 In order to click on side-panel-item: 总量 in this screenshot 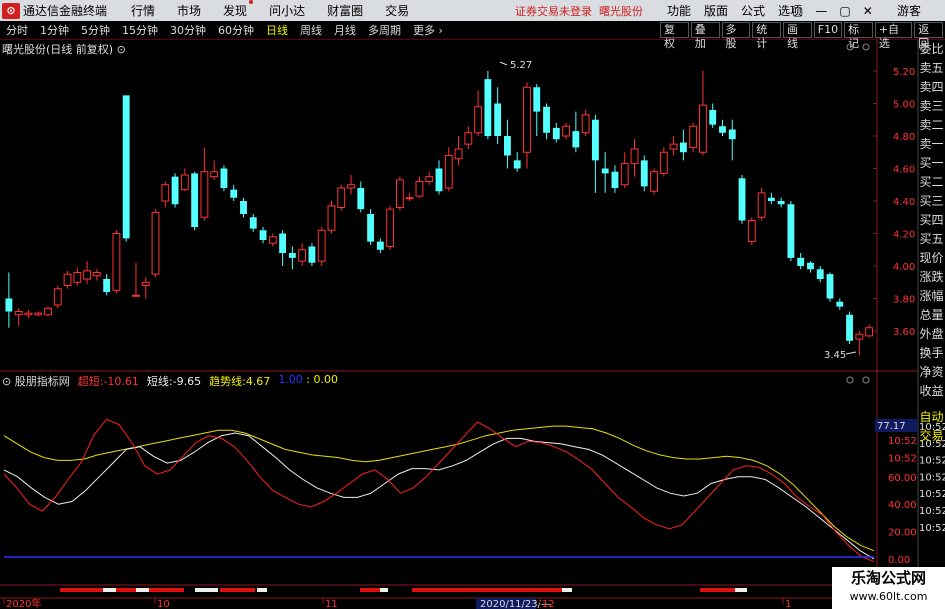, I will do `click(931, 315)`.